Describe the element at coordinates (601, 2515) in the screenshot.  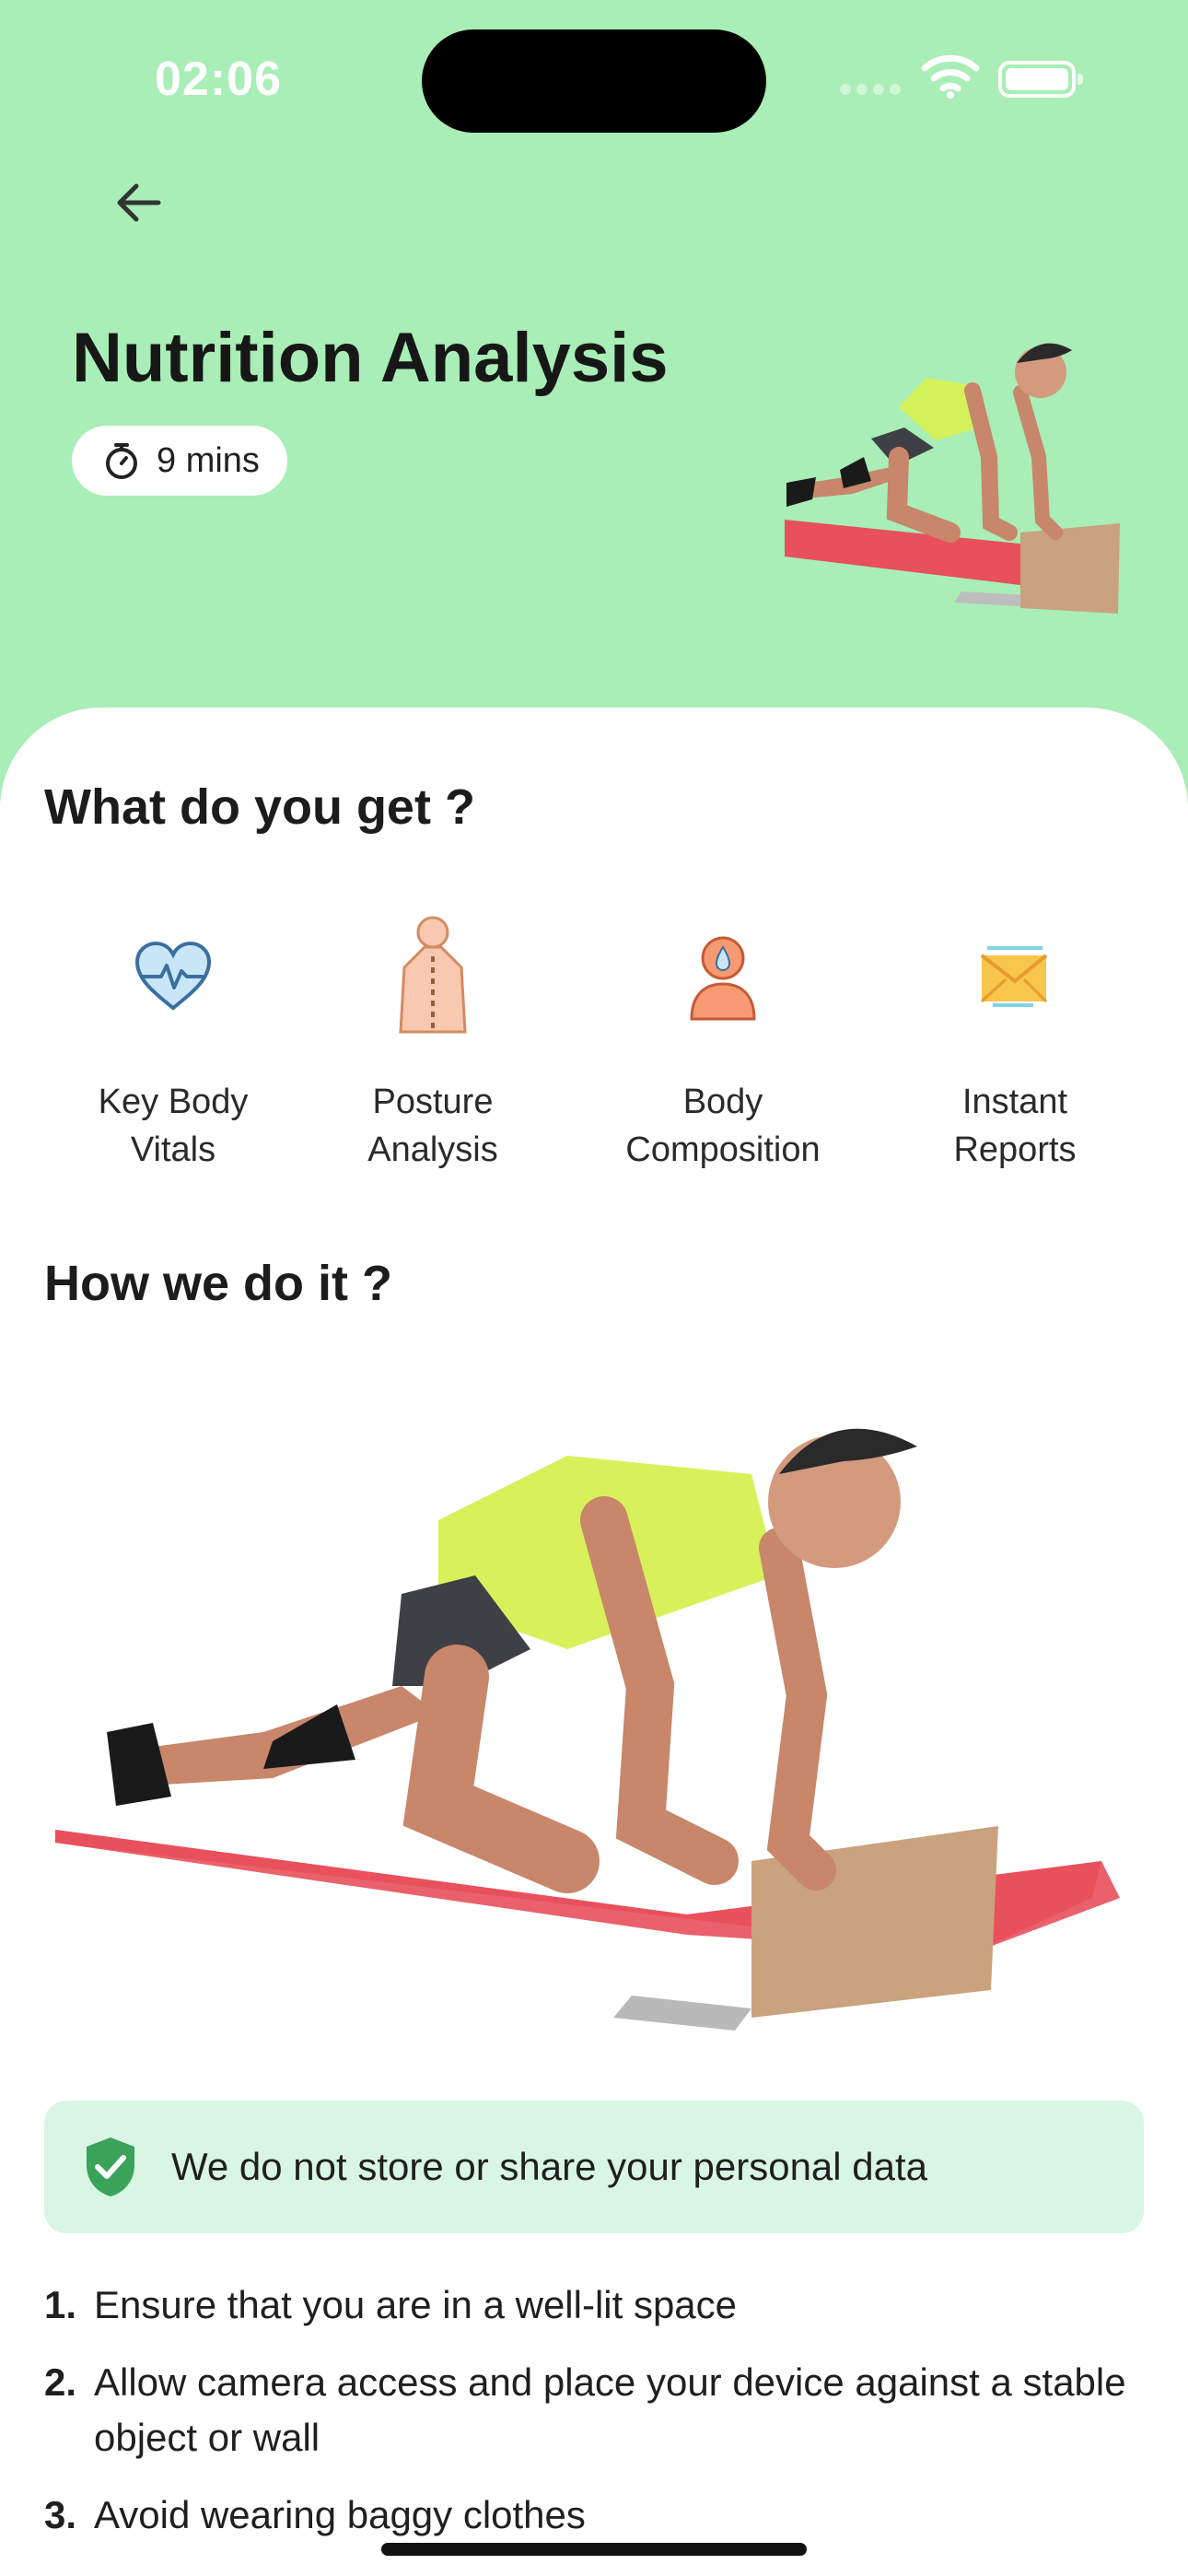
I see `instruction-item: 3. Avoid wearing baggy clothes` at that location.